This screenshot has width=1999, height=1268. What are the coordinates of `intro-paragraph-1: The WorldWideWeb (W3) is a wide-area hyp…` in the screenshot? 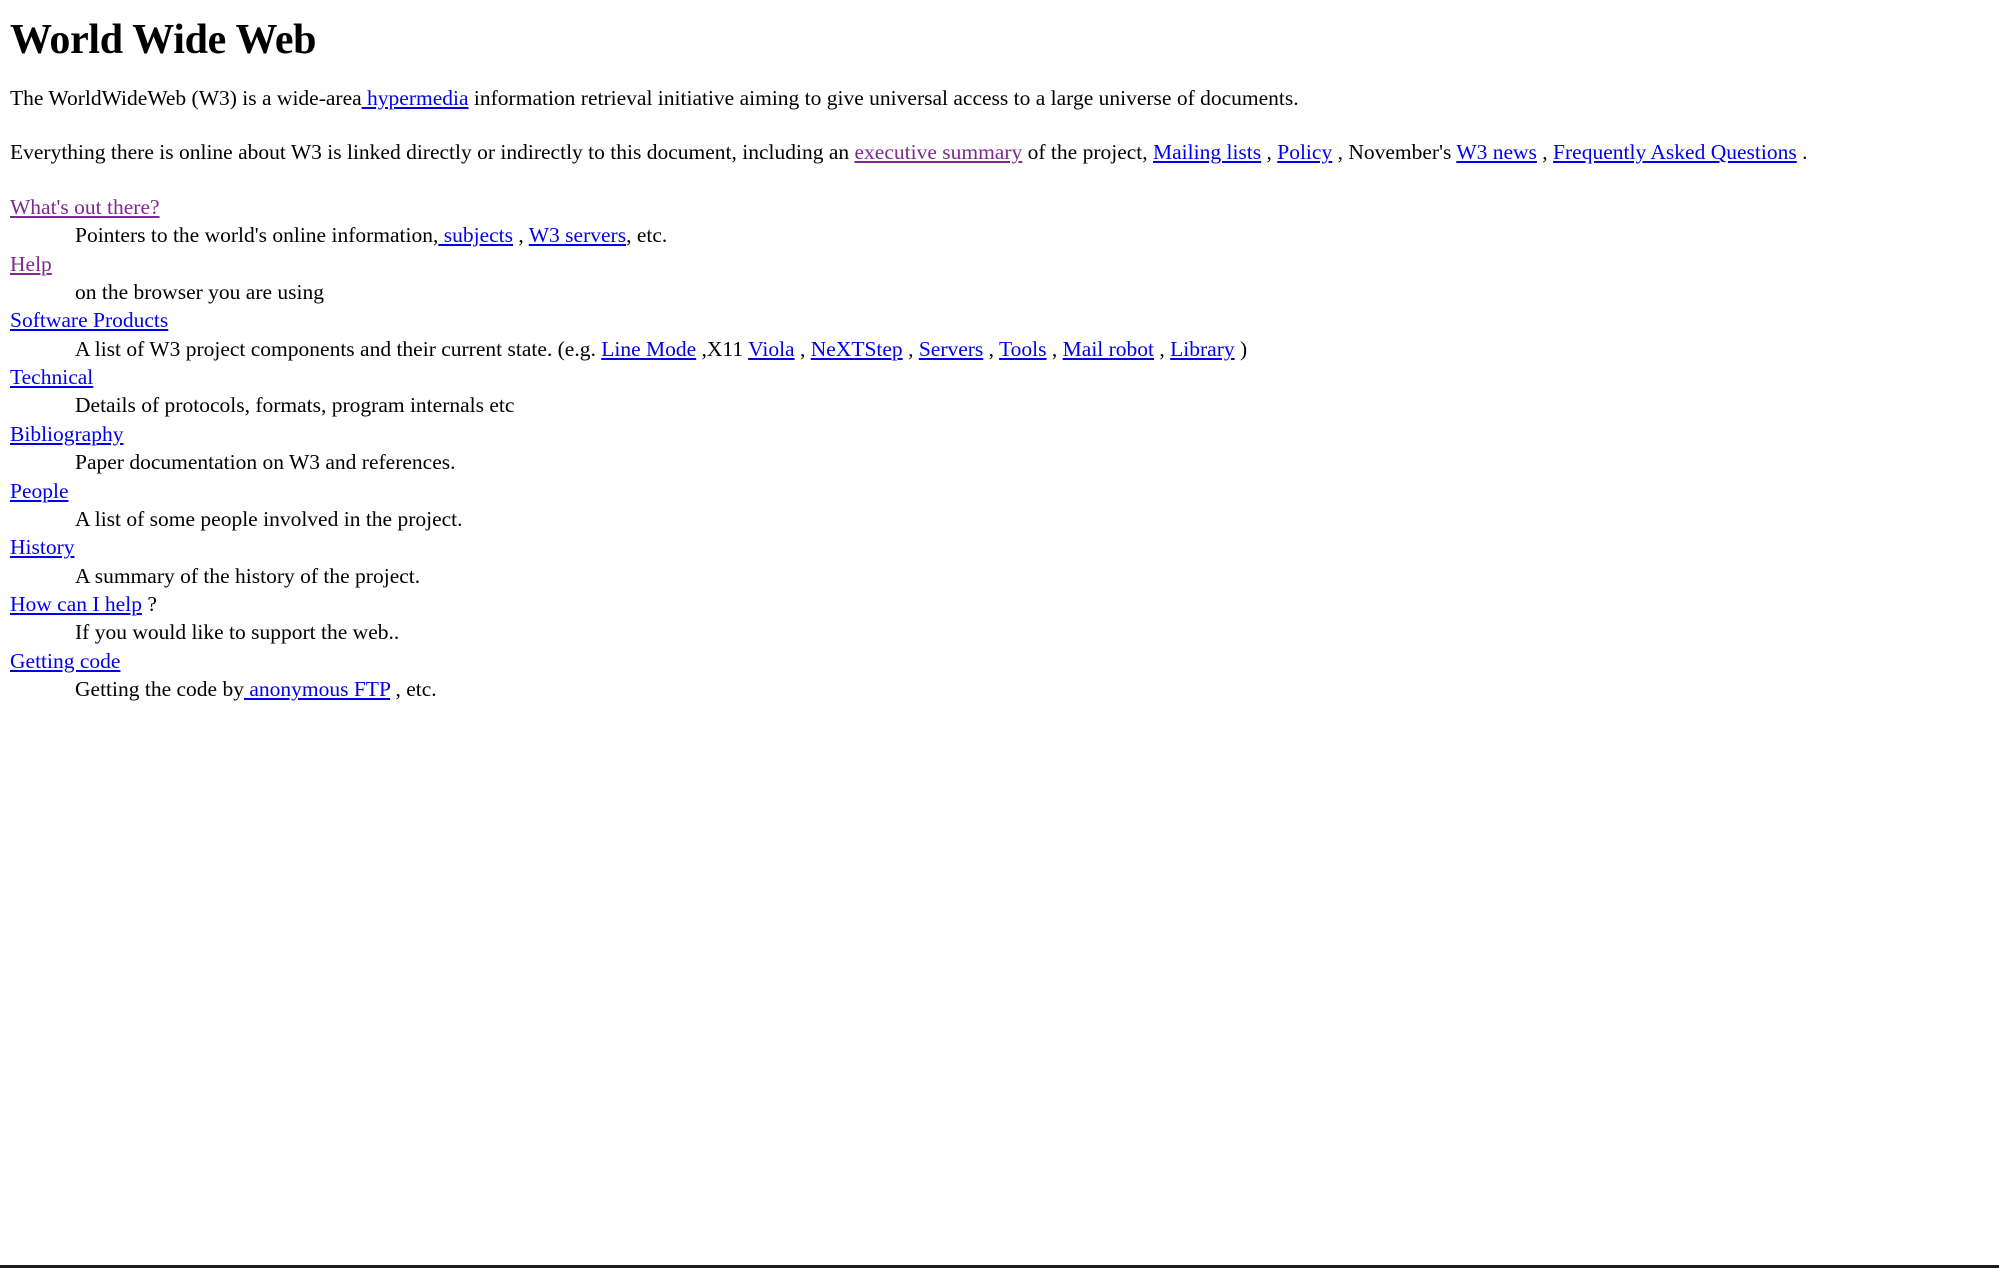 It's located at (999, 98).